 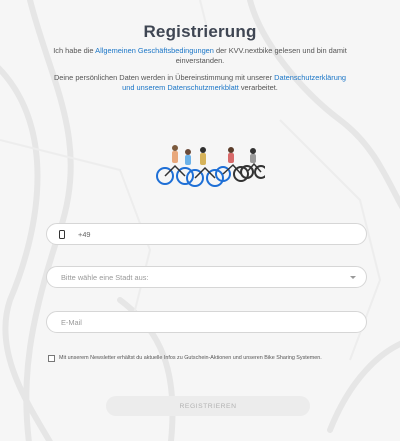 I want to click on phone-icon, so click(x=62, y=234).